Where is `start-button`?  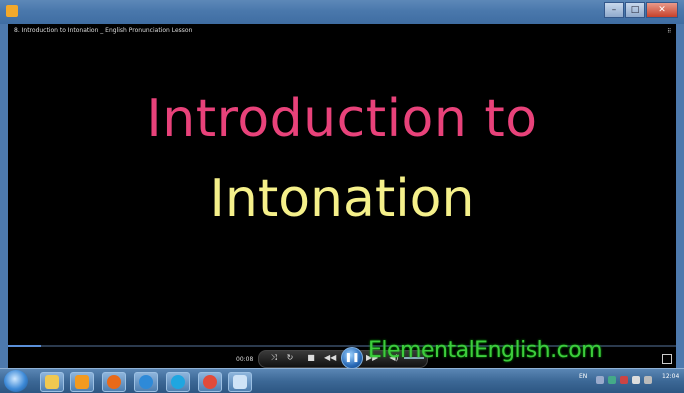 start-button is located at coordinates (16, 381).